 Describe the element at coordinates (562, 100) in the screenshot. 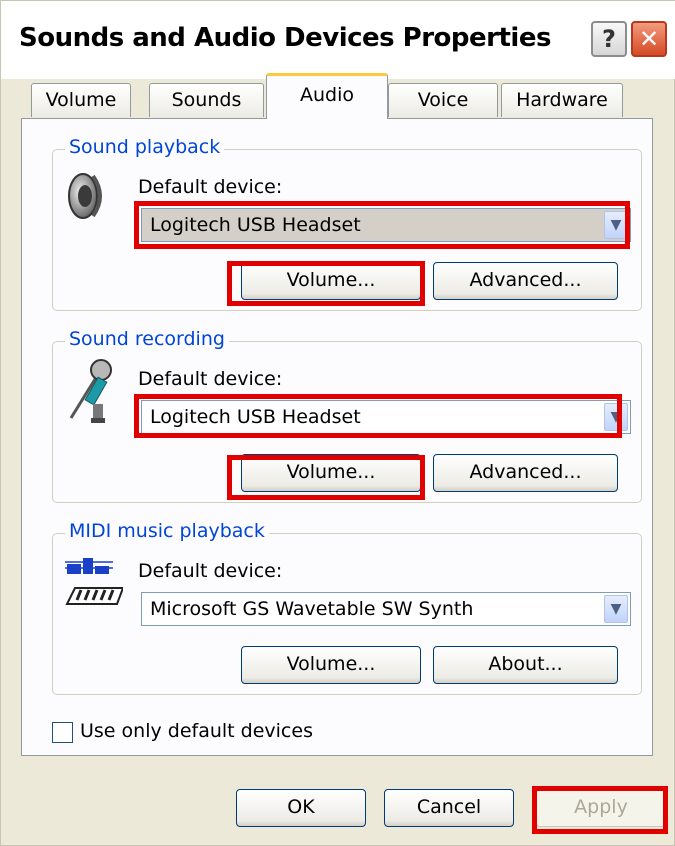

I see `tab-hardware: Hardware` at that location.